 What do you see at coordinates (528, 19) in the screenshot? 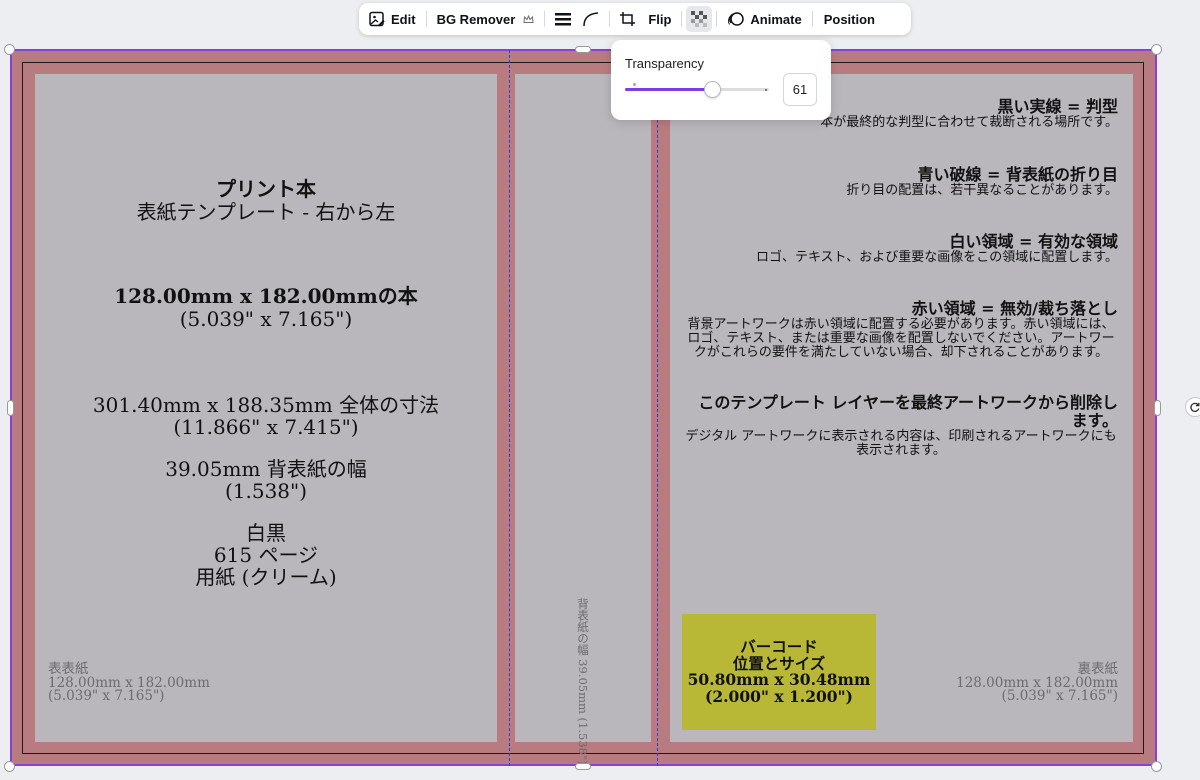
I see `crown-icon` at bounding box center [528, 19].